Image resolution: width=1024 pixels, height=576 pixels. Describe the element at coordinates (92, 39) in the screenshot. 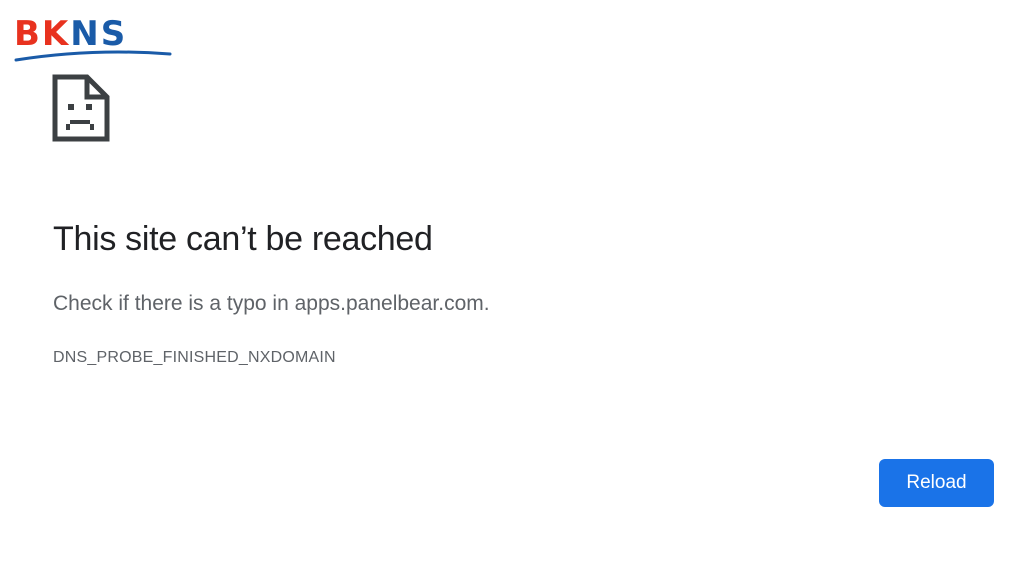

I see `bkns-logo: BKNS` at that location.